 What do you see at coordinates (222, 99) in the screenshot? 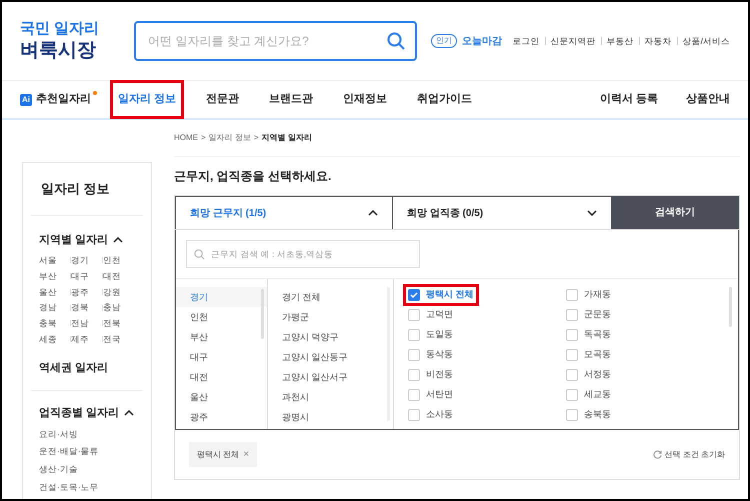
I see `nav-tab: 전문관` at bounding box center [222, 99].